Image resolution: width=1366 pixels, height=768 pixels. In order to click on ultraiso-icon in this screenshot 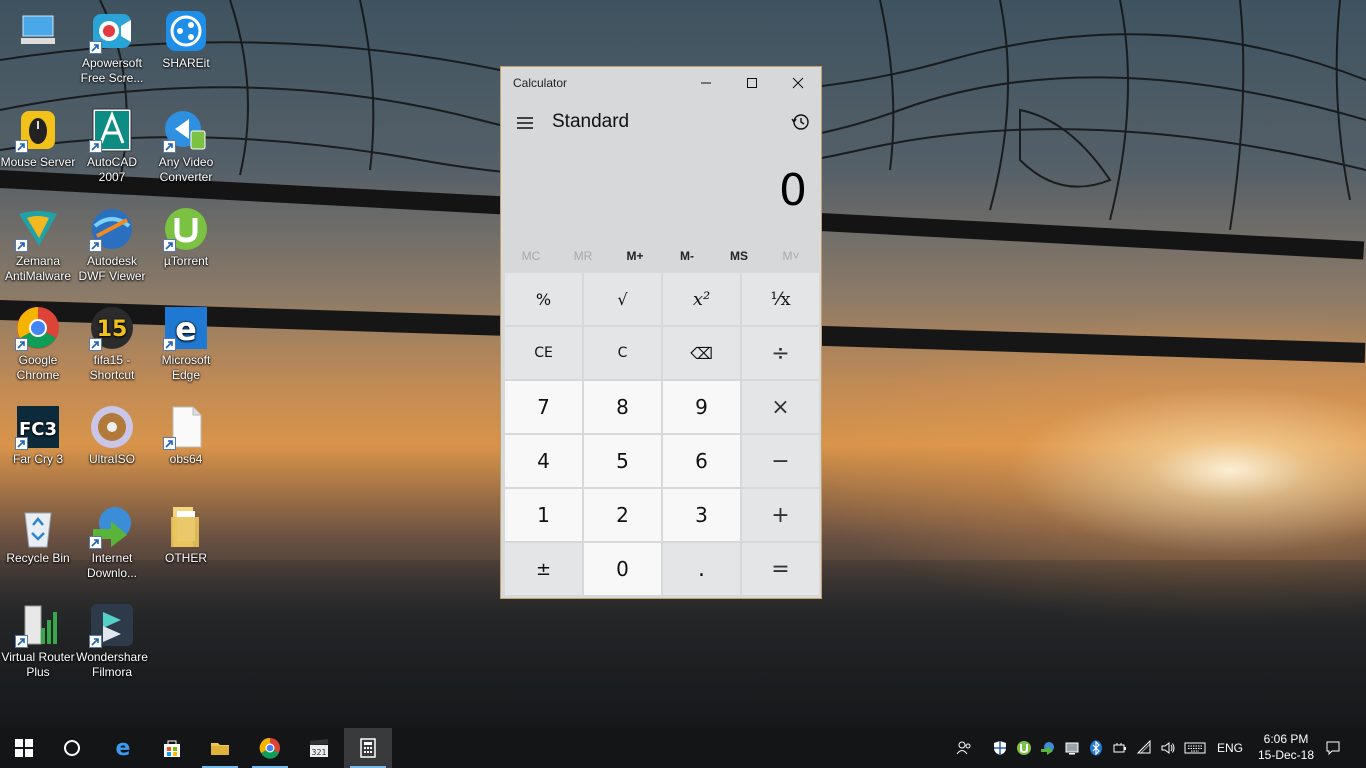, I will do `click(112, 427)`.